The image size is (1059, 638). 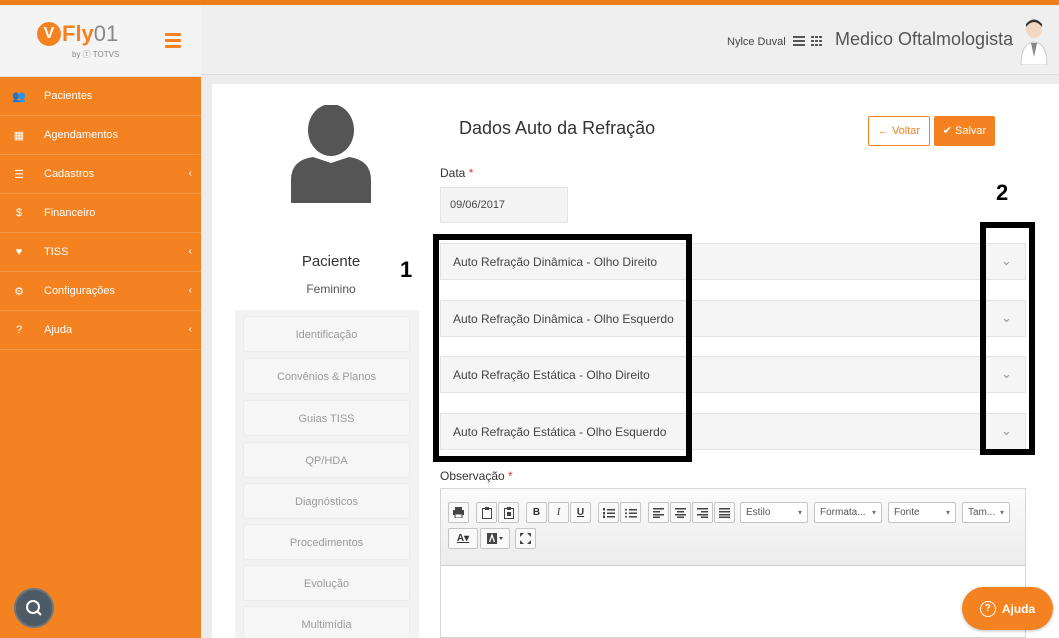 What do you see at coordinates (525, 538) in the screenshot?
I see `maximize-icon` at bounding box center [525, 538].